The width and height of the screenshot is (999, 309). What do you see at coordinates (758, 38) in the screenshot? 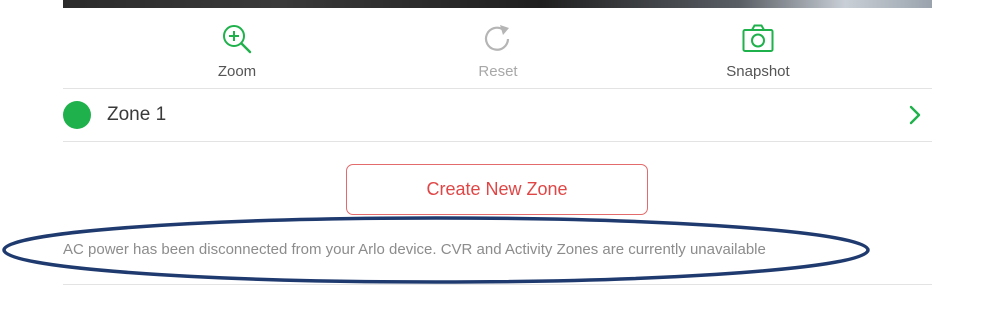
I see `camera-icon` at bounding box center [758, 38].